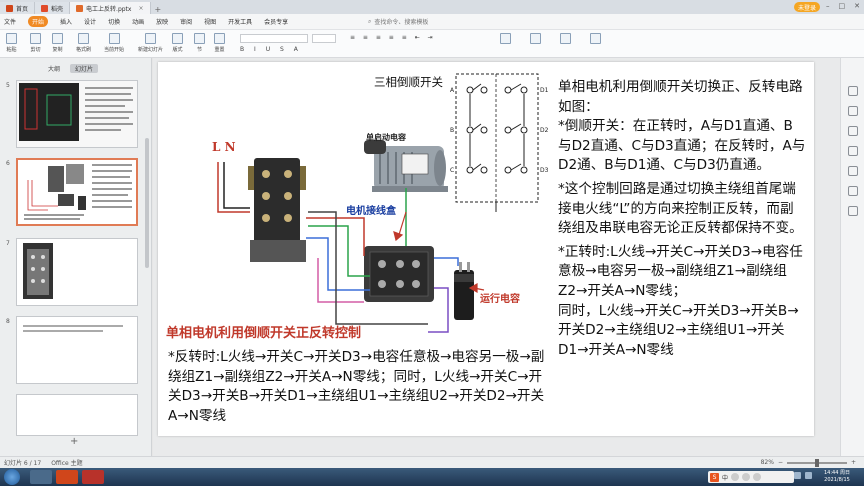  I want to click on home-icon, so click(9, 8).